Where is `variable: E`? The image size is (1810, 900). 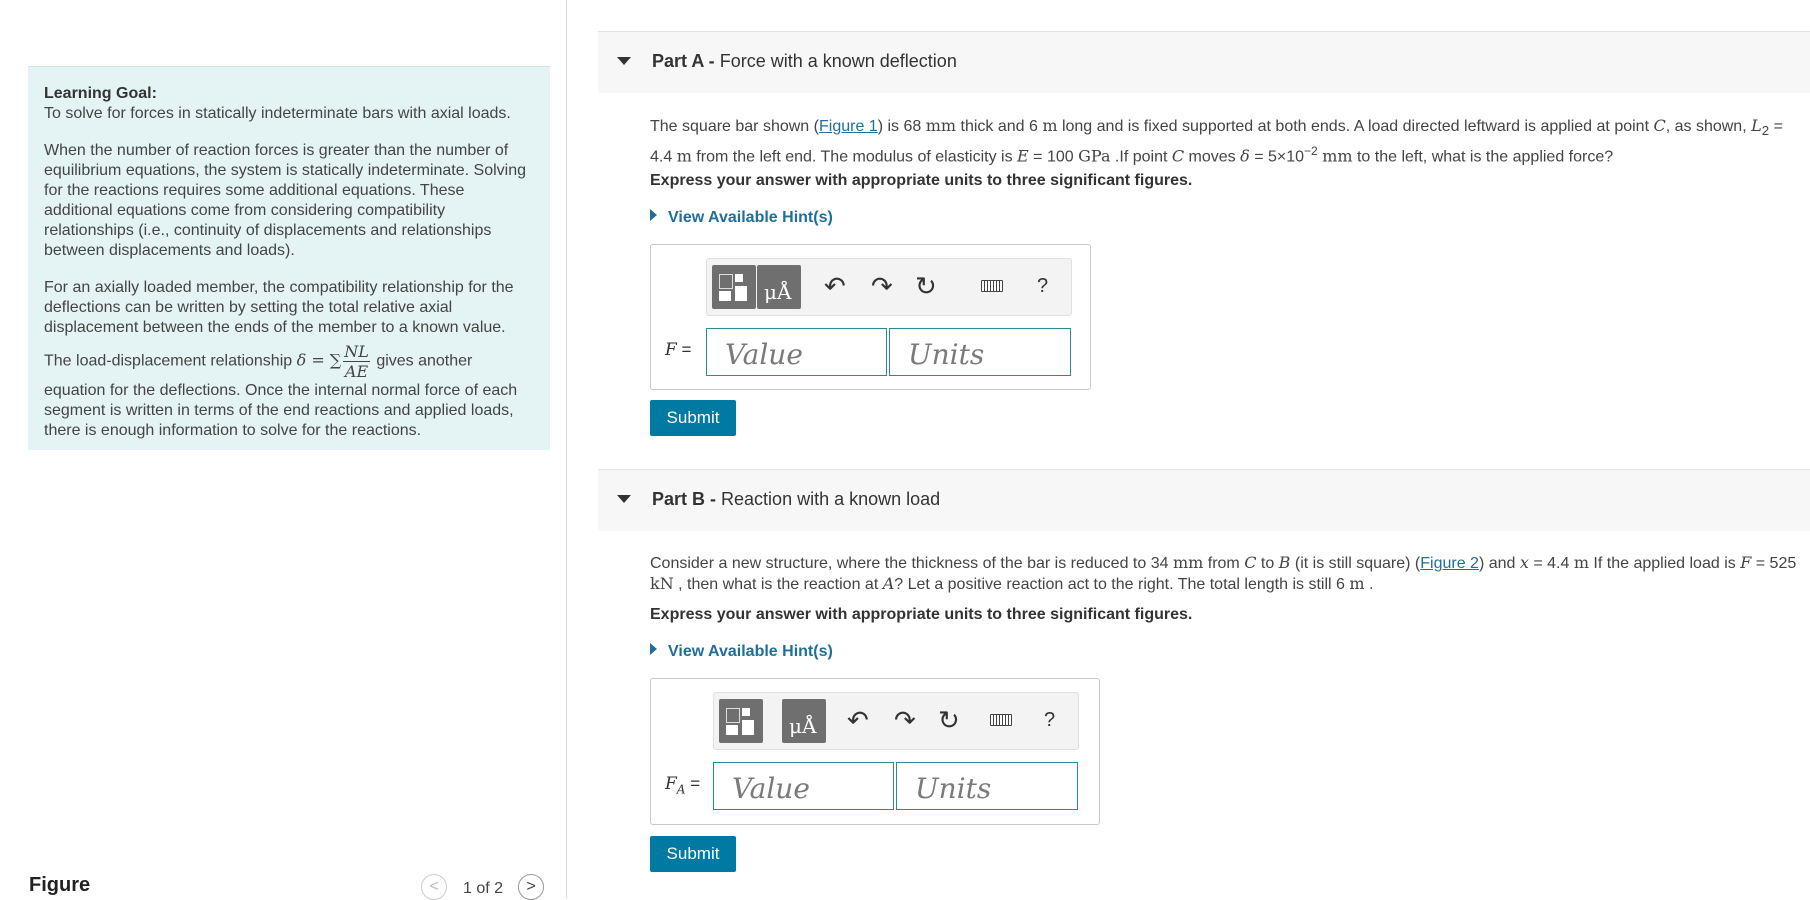 variable: E is located at coordinates (1023, 156).